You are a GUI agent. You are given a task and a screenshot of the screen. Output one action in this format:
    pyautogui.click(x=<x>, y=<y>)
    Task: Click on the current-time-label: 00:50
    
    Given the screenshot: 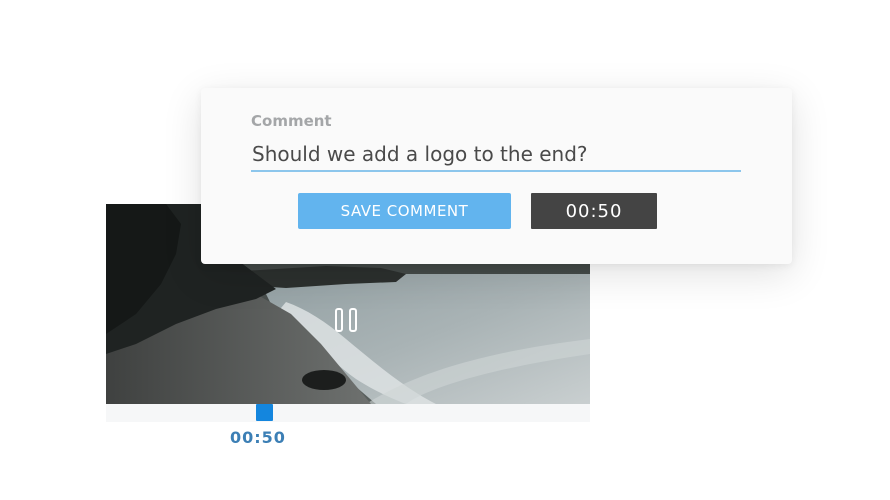 What is the action you would take?
    pyautogui.click(x=258, y=437)
    